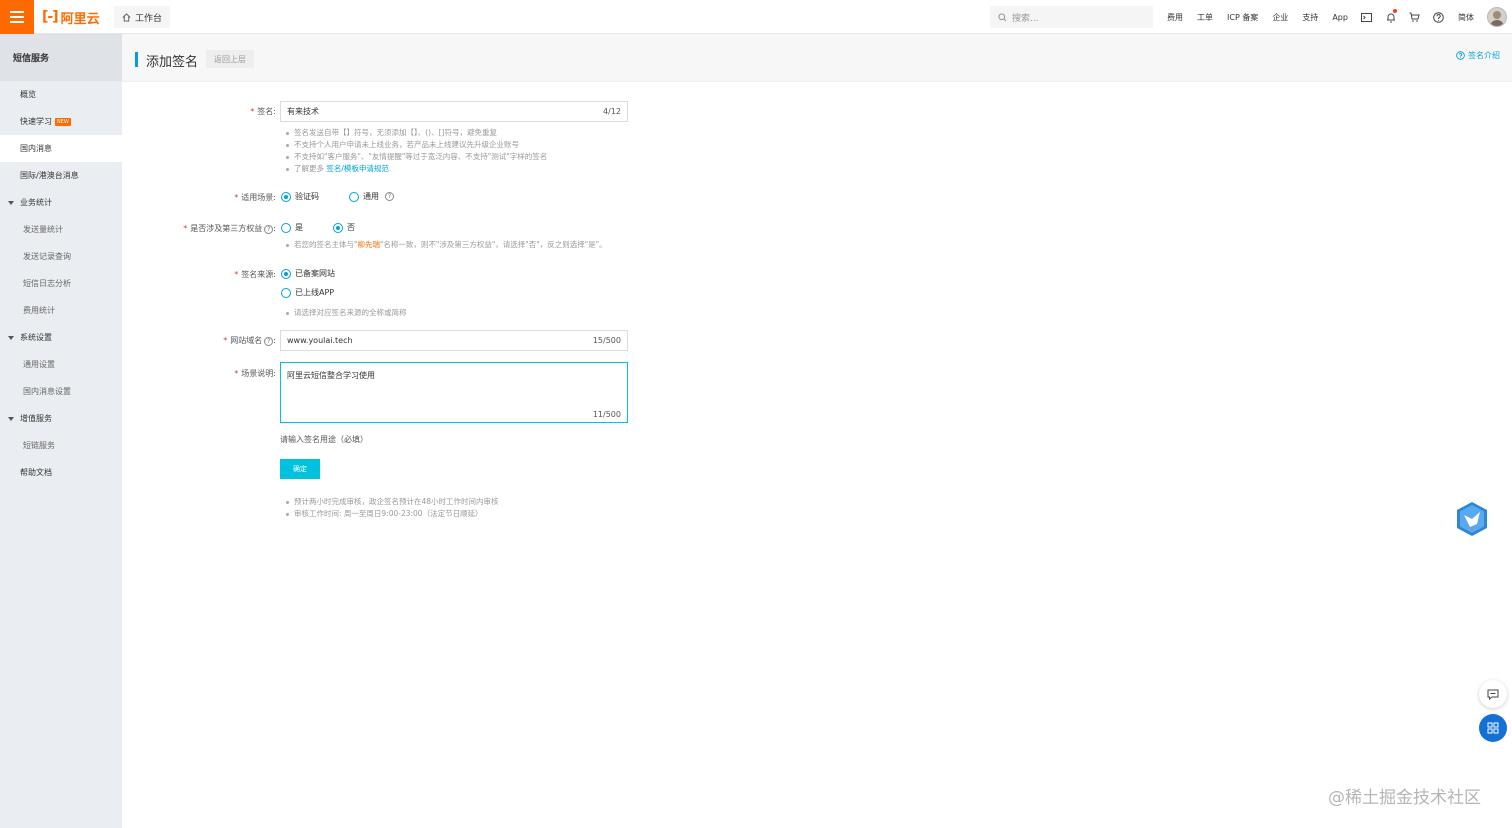 This screenshot has width=1512, height=828. What do you see at coordinates (1460, 55) in the screenshot?
I see `help-circle-icon` at bounding box center [1460, 55].